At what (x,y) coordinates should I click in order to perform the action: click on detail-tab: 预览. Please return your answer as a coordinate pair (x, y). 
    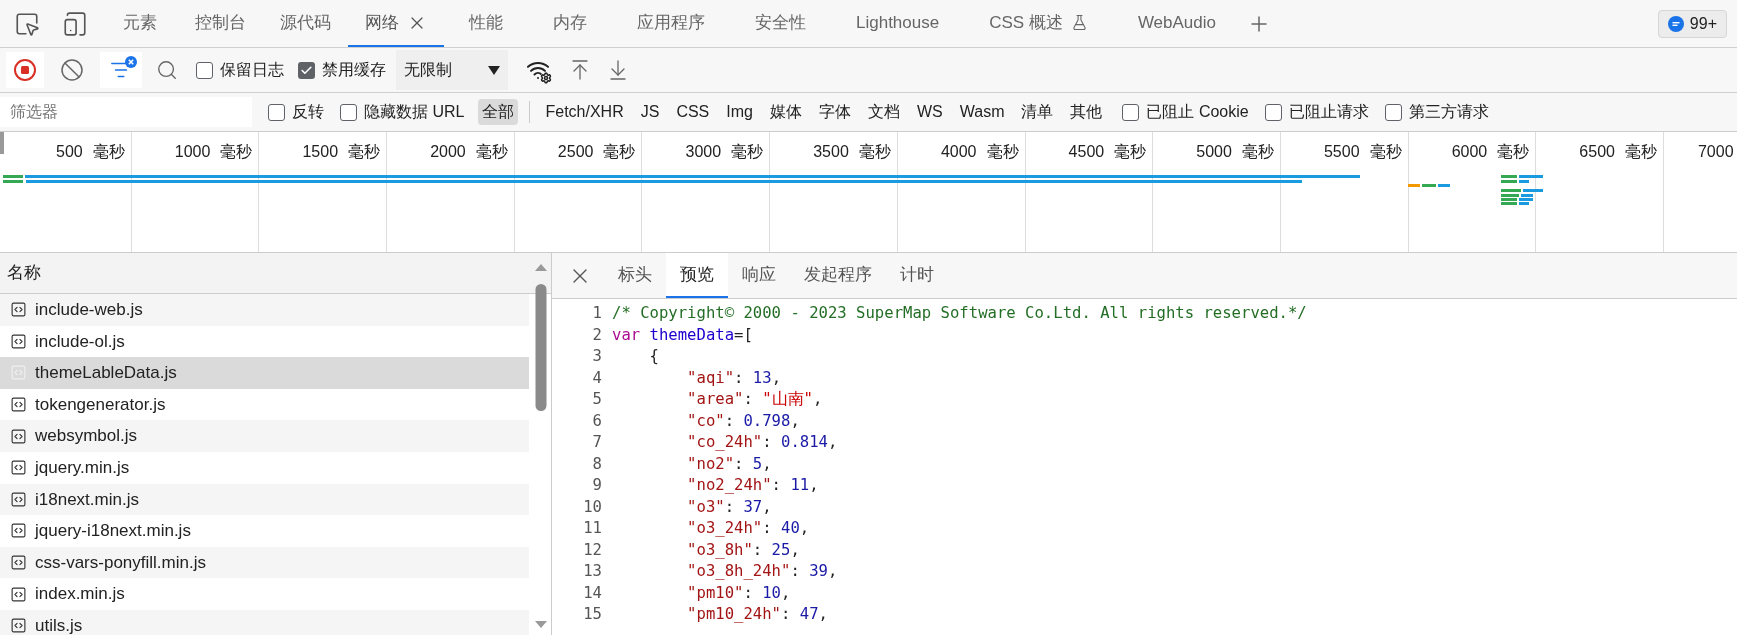
    Looking at the image, I should click on (697, 275).